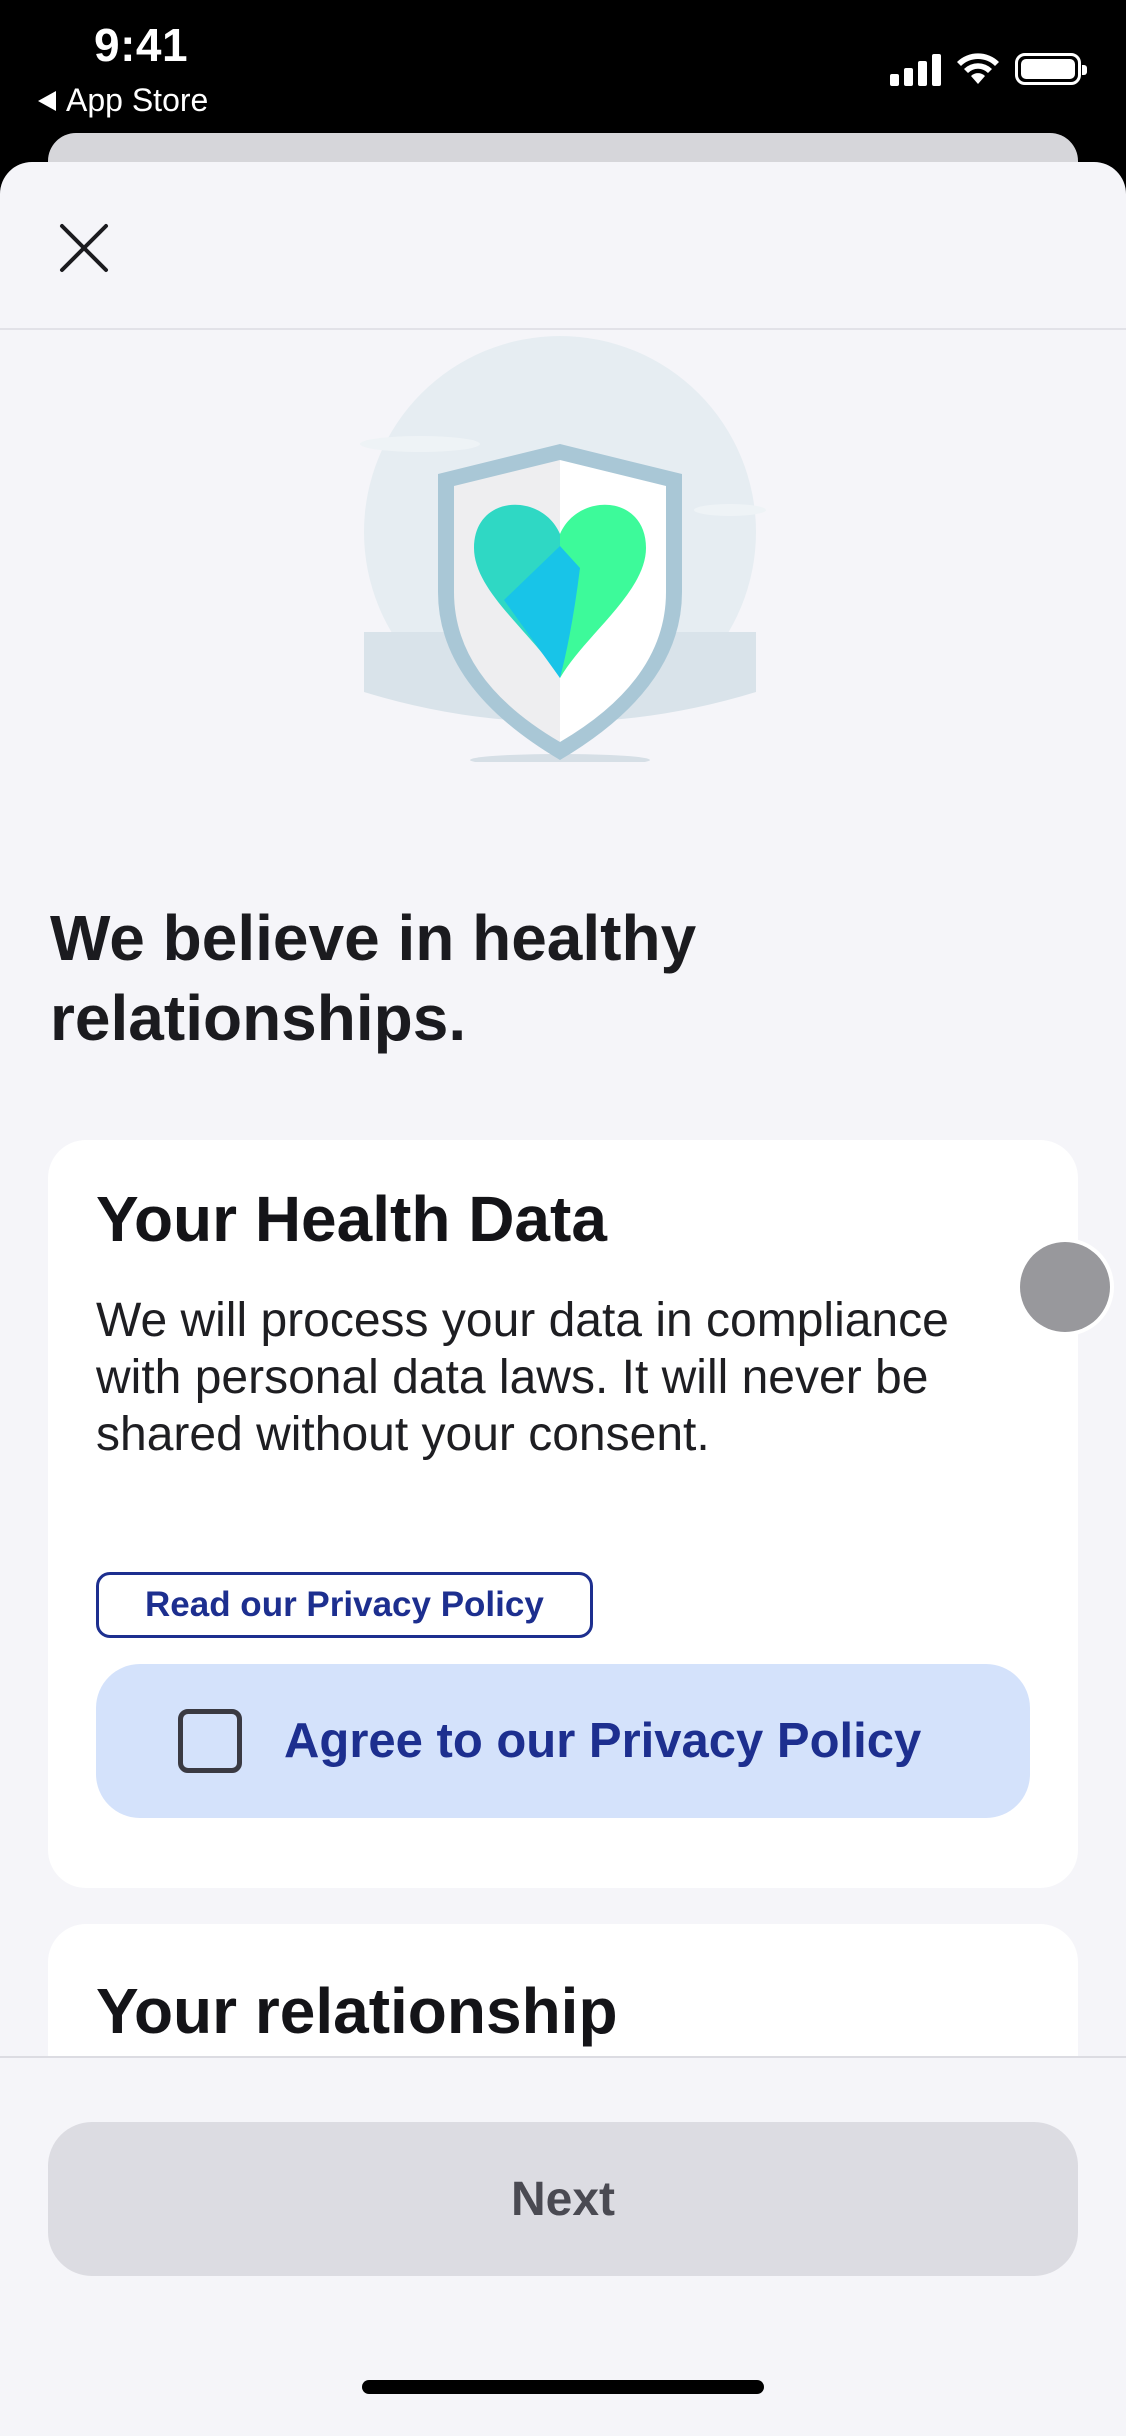  What do you see at coordinates (563, 75) in the screenshot?
I see `status-bar: 9:41 App Store` at bounding box center [563, 75].